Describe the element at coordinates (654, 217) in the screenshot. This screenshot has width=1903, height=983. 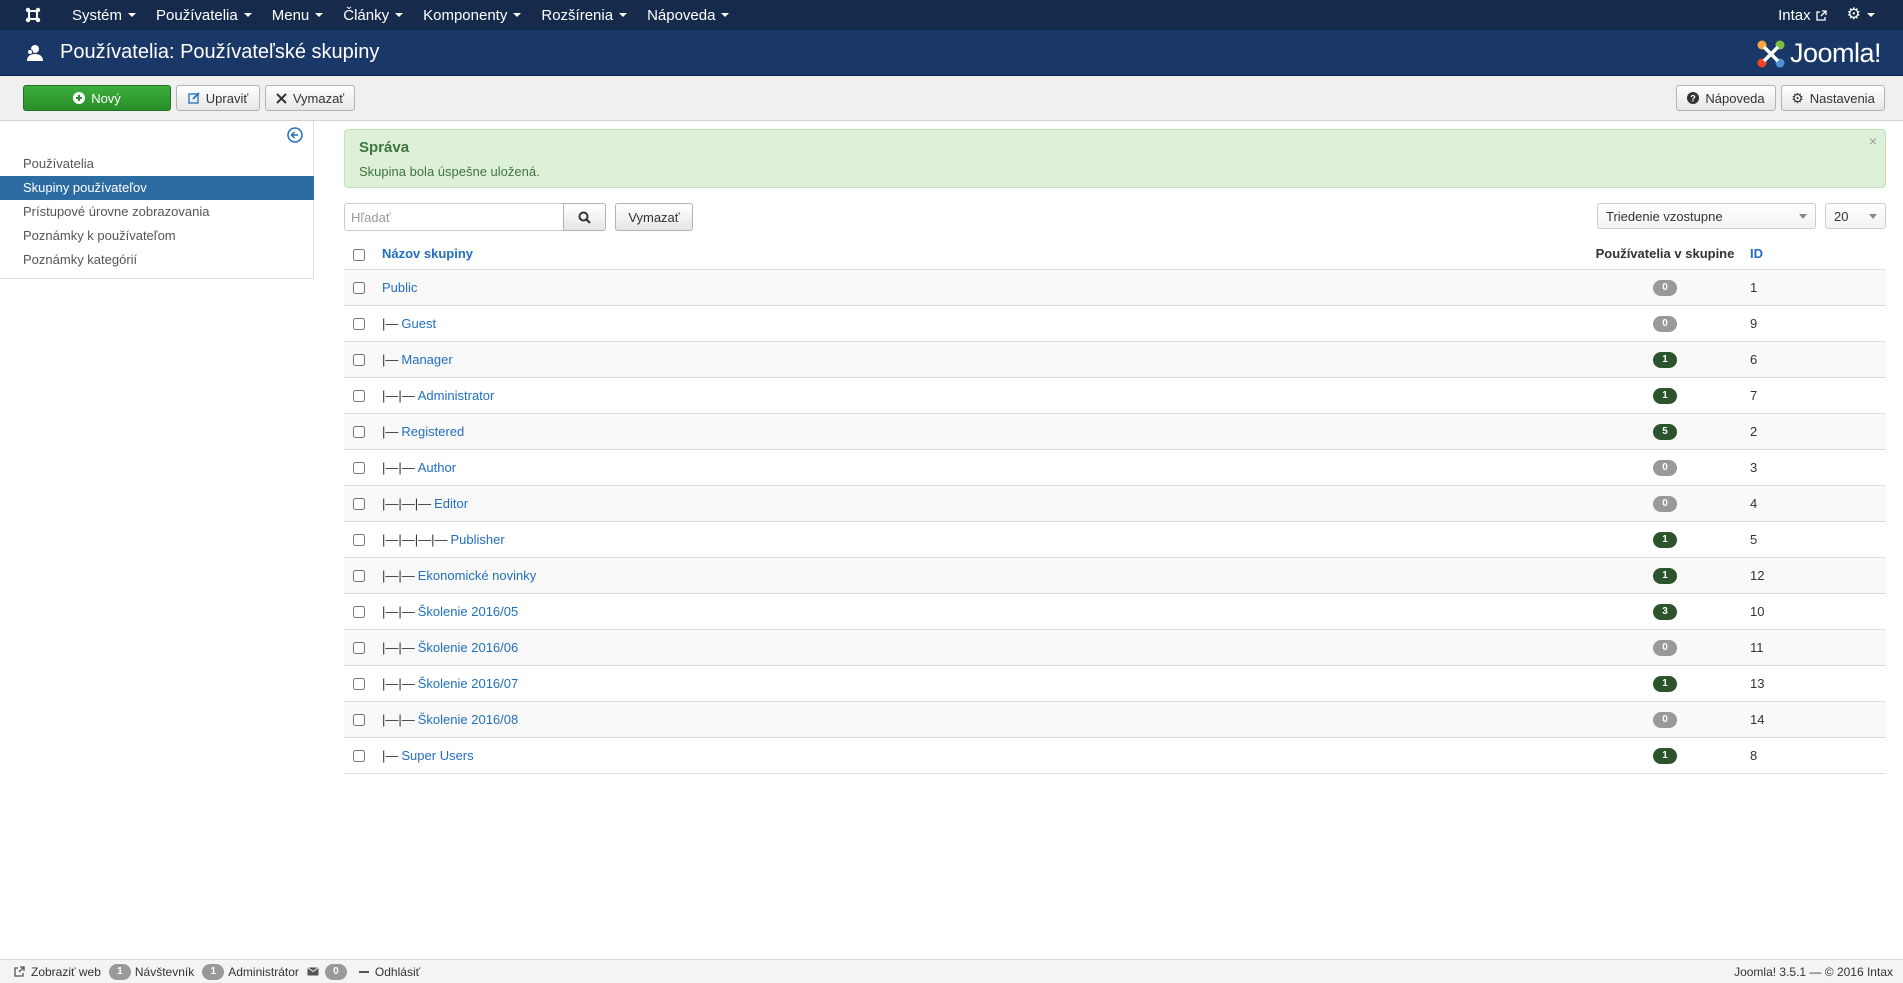
I see `clear-filters-button: Vymazať` at that location.